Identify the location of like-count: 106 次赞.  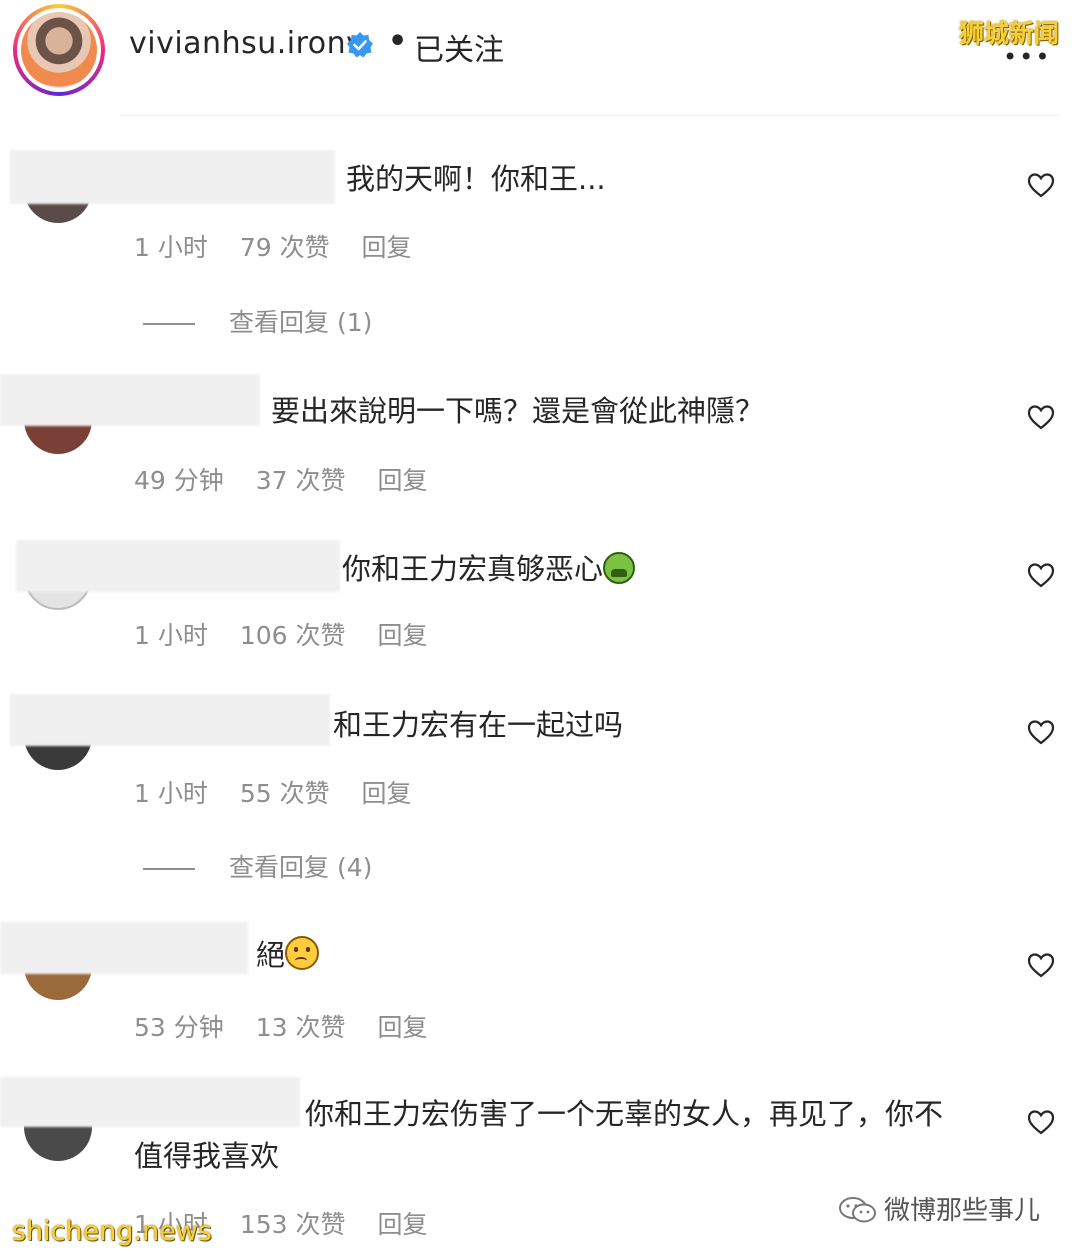
(293, 635).